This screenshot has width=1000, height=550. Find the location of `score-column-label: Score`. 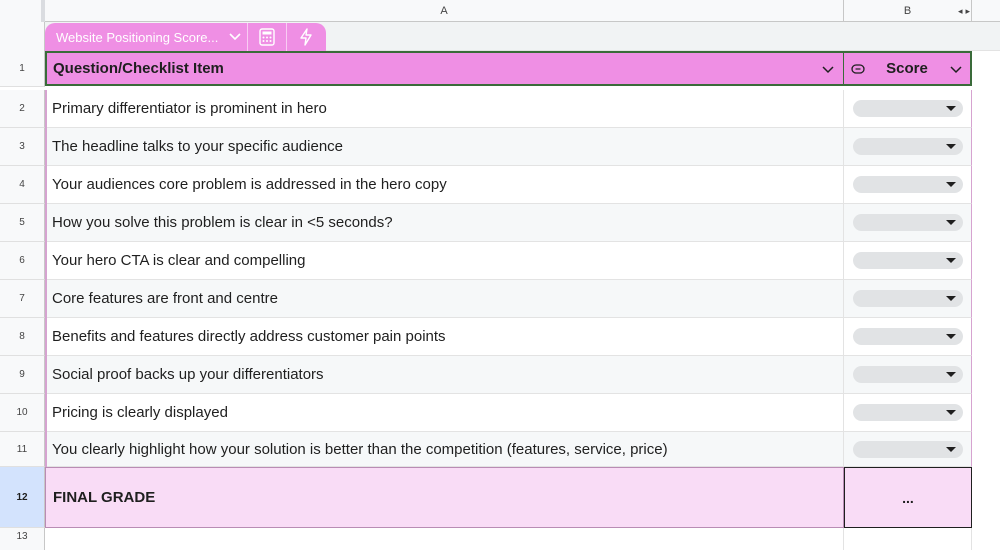

score-column-label: Score is located at coordinates (907, 68).